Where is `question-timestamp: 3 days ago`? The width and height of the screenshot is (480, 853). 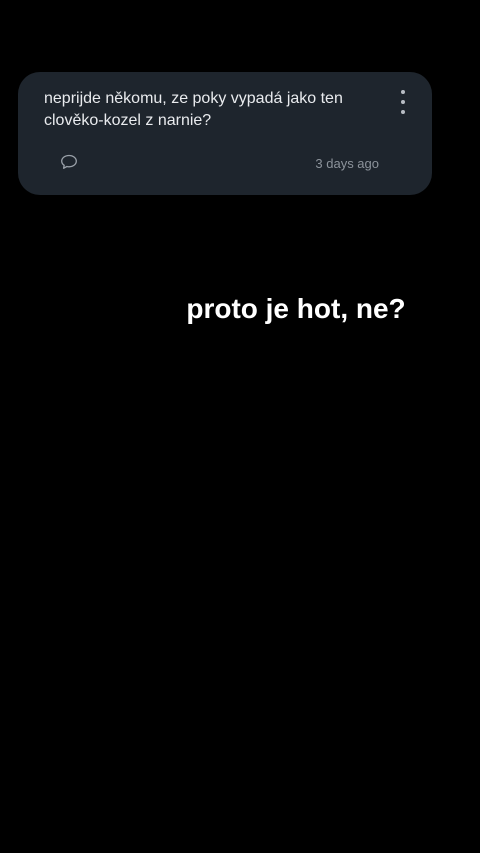 question-timestamp: 3 days ago is located at coordinates (347, 163).